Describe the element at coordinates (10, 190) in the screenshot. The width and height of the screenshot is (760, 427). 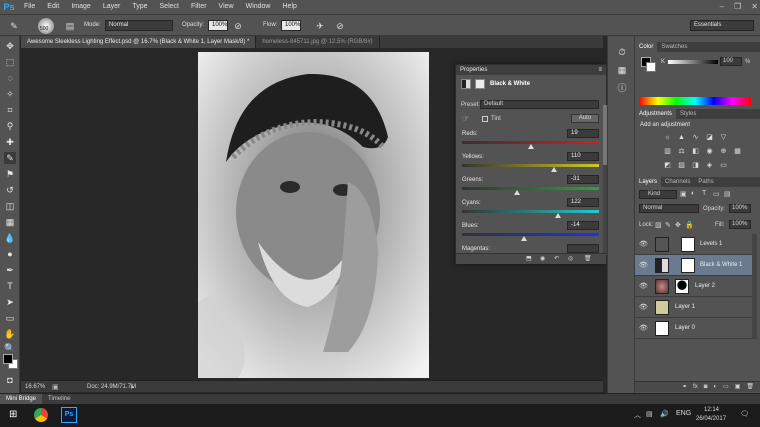
I see `history-brush-tool-icon: ↺` at that location.